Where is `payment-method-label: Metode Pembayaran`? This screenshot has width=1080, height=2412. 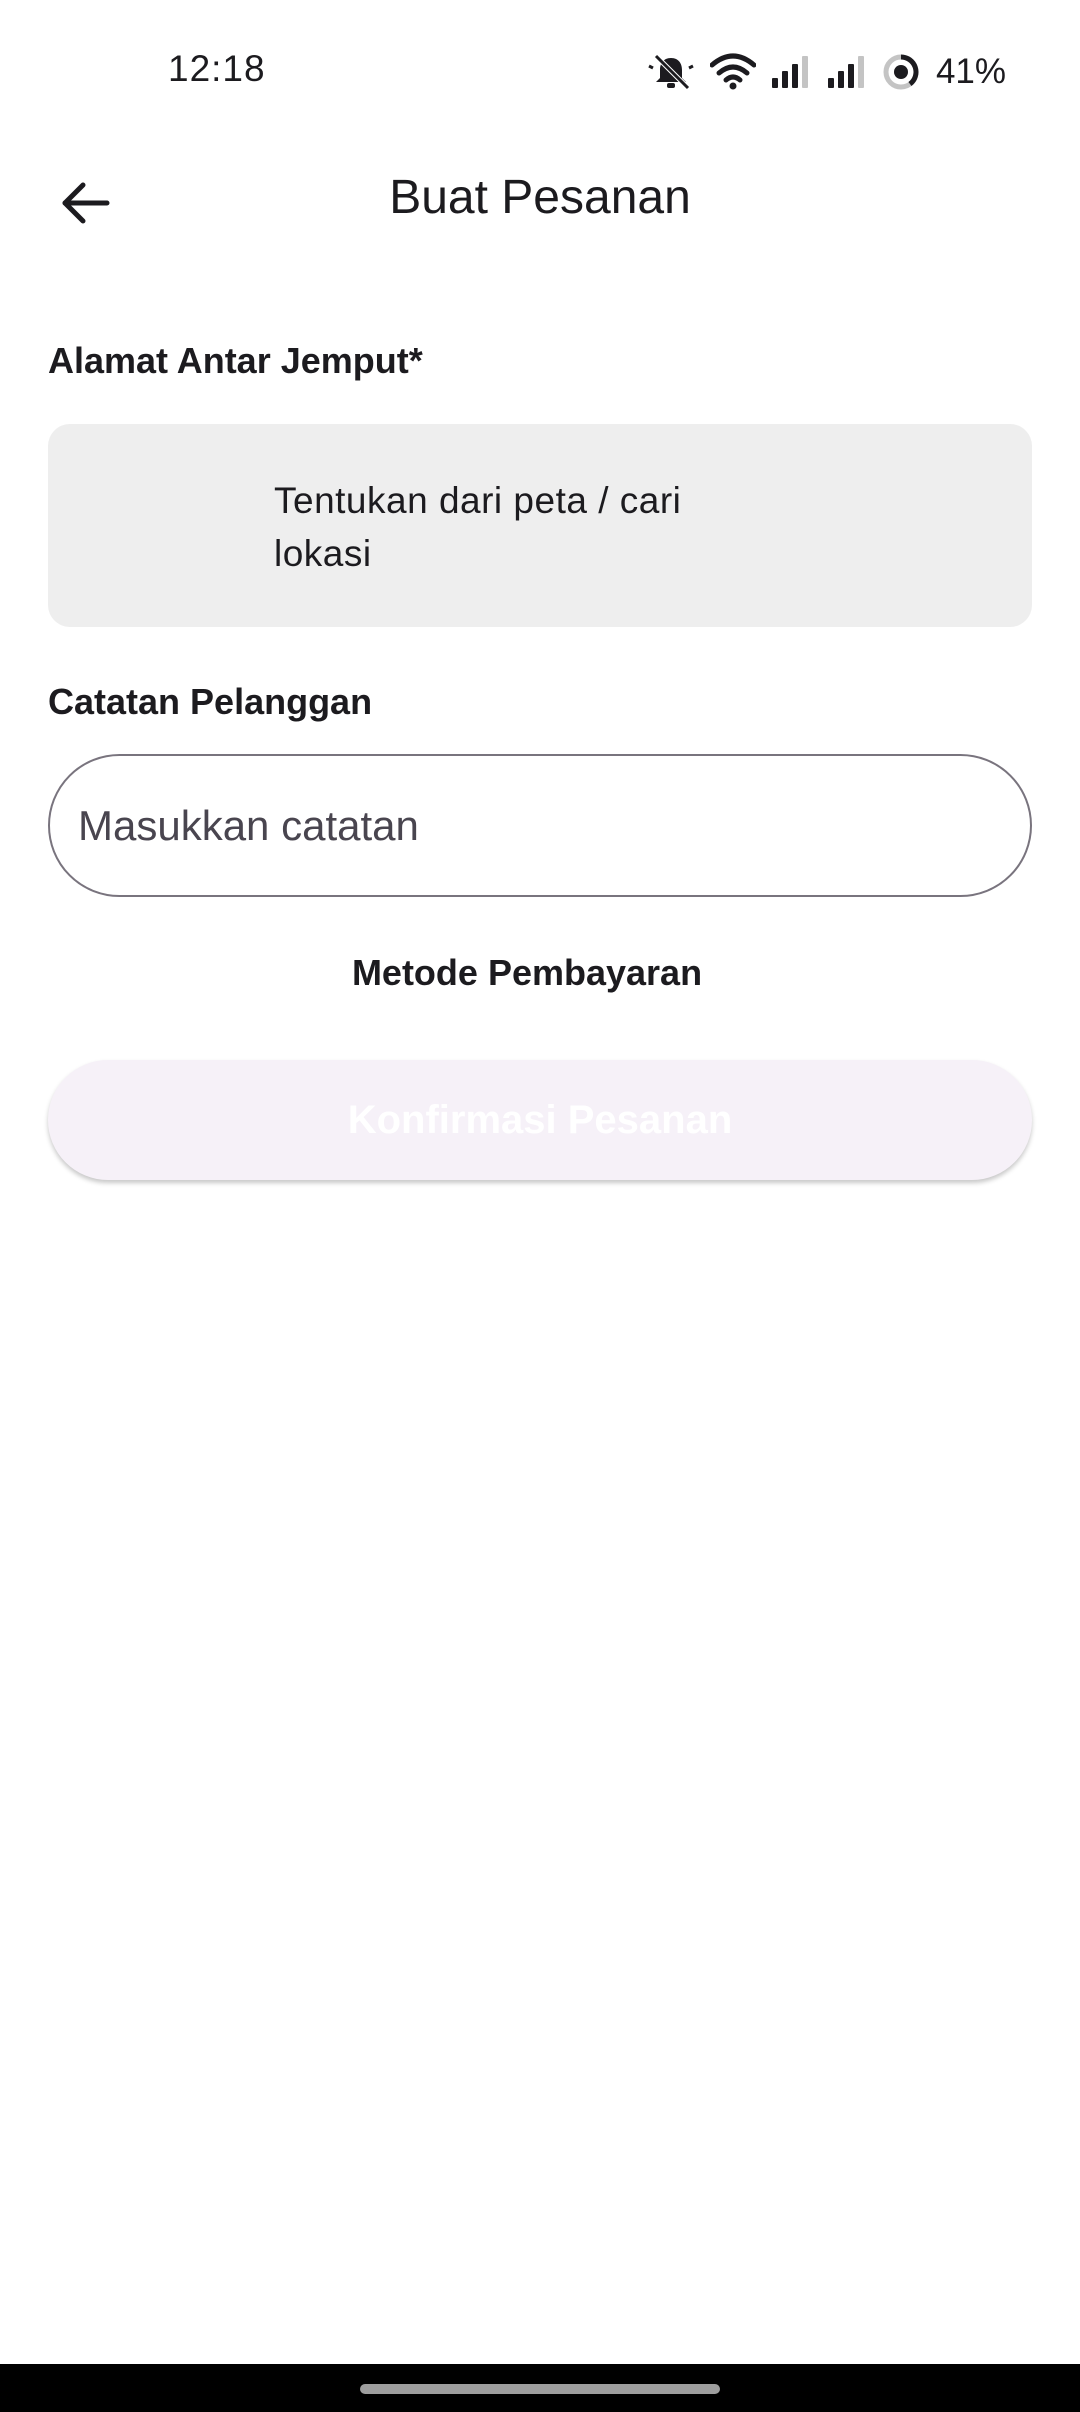
payment-method-label: Metode Pembayaran is located at coordinates (527, 972).